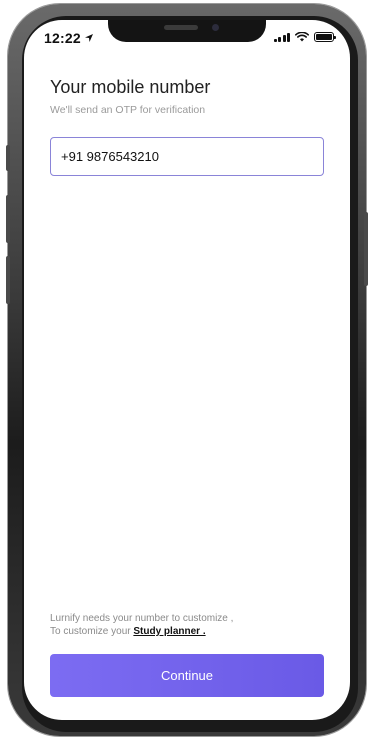  I want to click on status-indicators, so click(304, 37).